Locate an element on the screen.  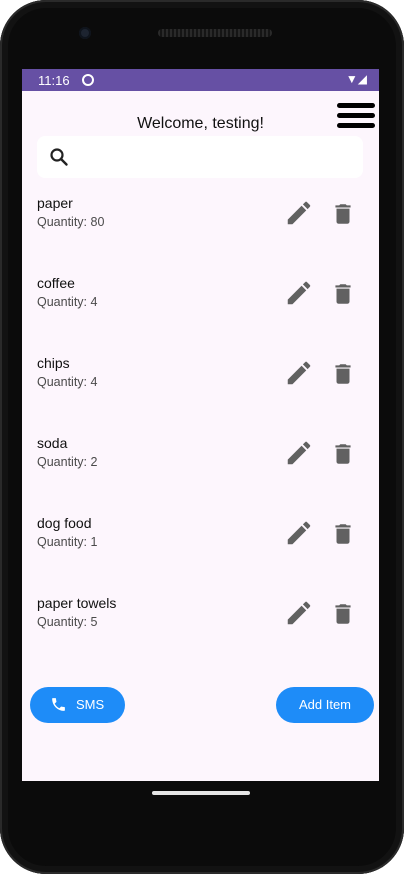
status-signal-icons: ▼◢ is located at coordinates (356, 79).